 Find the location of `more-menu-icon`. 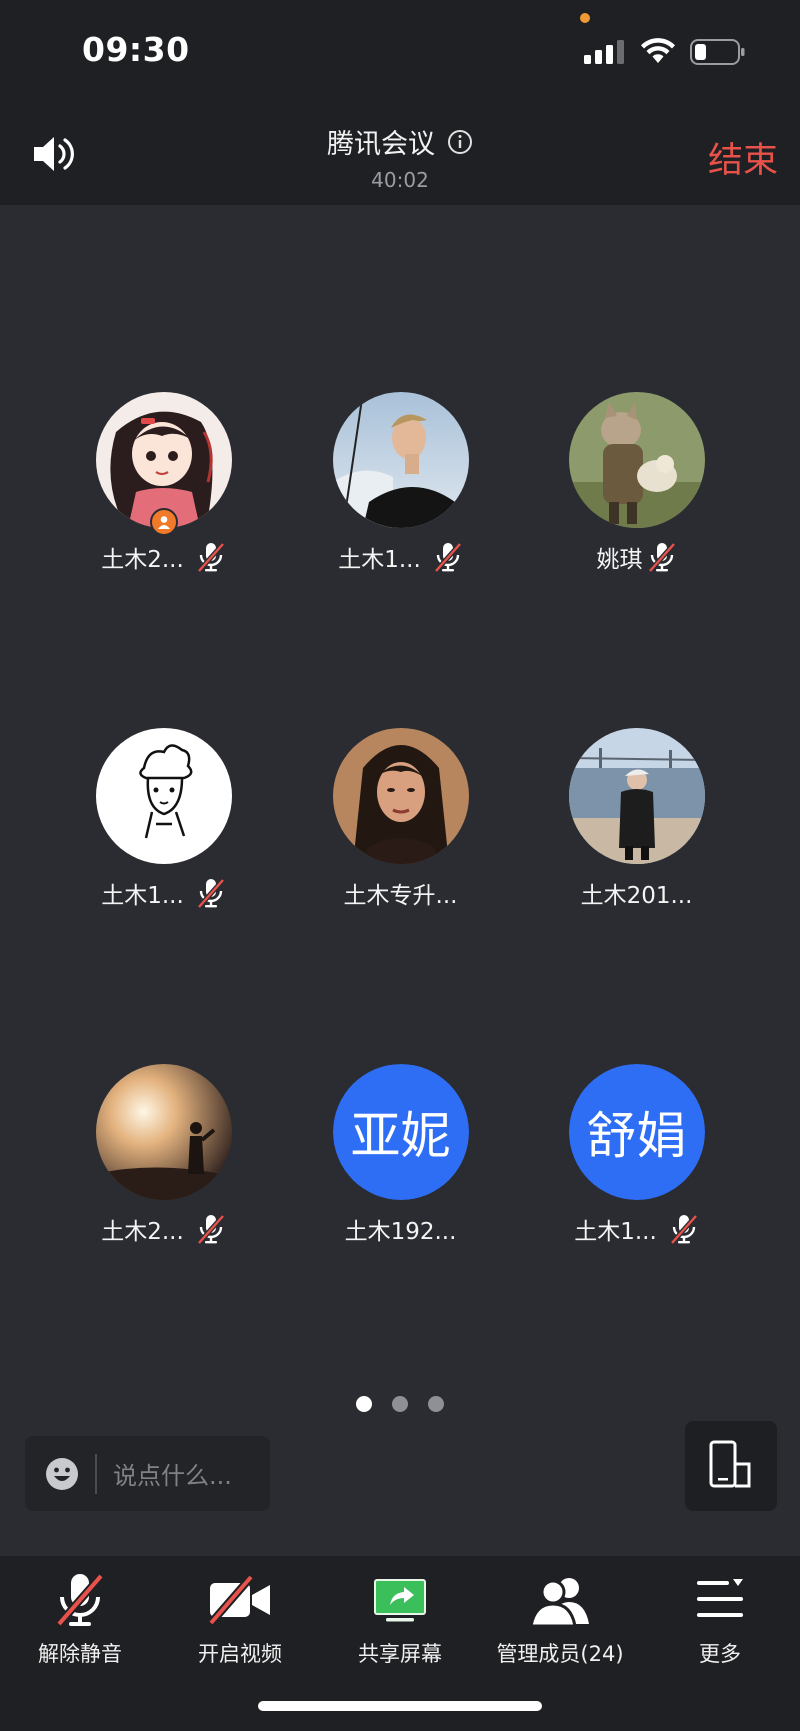

more-menu-icon is located at coordinates (720, 1598).